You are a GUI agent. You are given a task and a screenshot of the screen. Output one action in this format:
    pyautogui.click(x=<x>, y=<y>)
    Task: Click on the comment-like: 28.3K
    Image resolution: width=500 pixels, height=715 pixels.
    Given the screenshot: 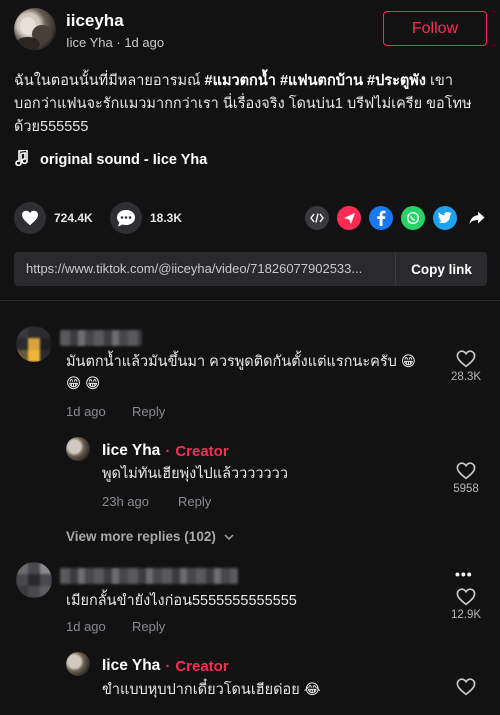 What is the action you would take?
    pyautogui.click(x=466, y=366)
    